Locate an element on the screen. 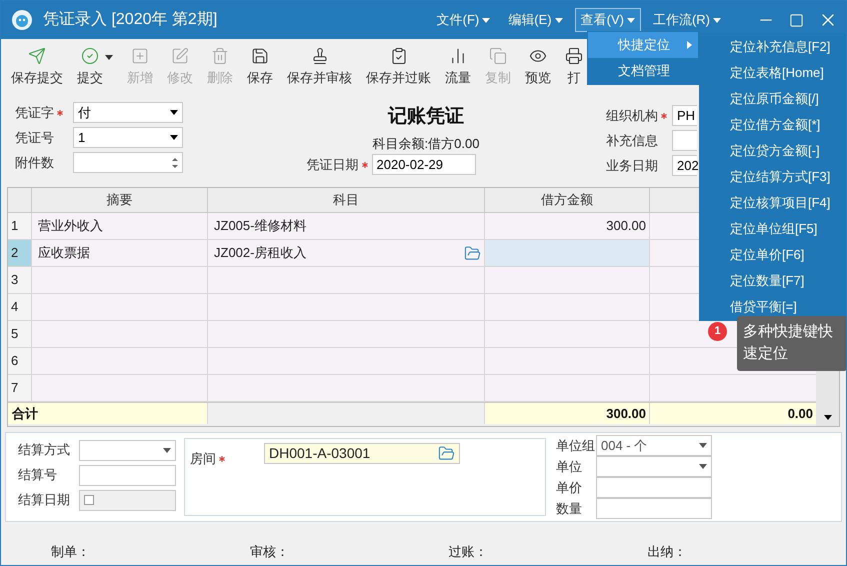 Image resolution: width=847 pixels, height=566 pixels. menu-option: 定位数量[F7] is located at coordinates (772, 281).